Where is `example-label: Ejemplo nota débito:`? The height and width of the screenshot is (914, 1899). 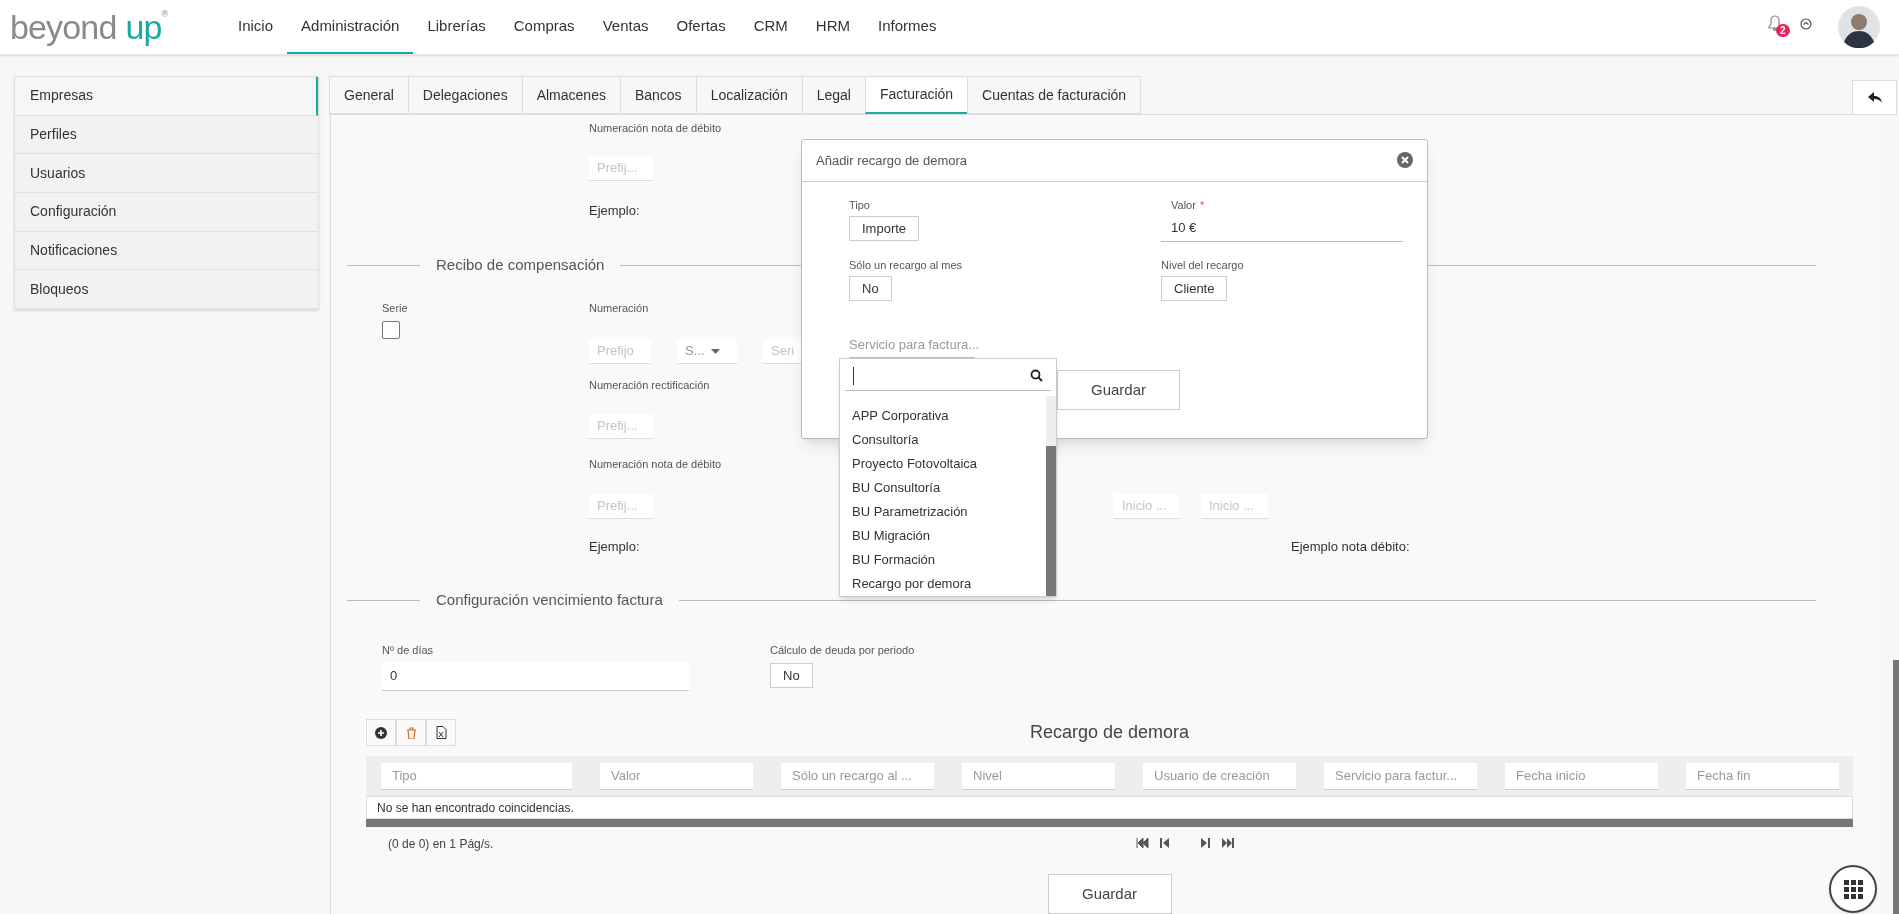
example-label: Ejemplo nota débito: is located at coordinates (1350, 547).